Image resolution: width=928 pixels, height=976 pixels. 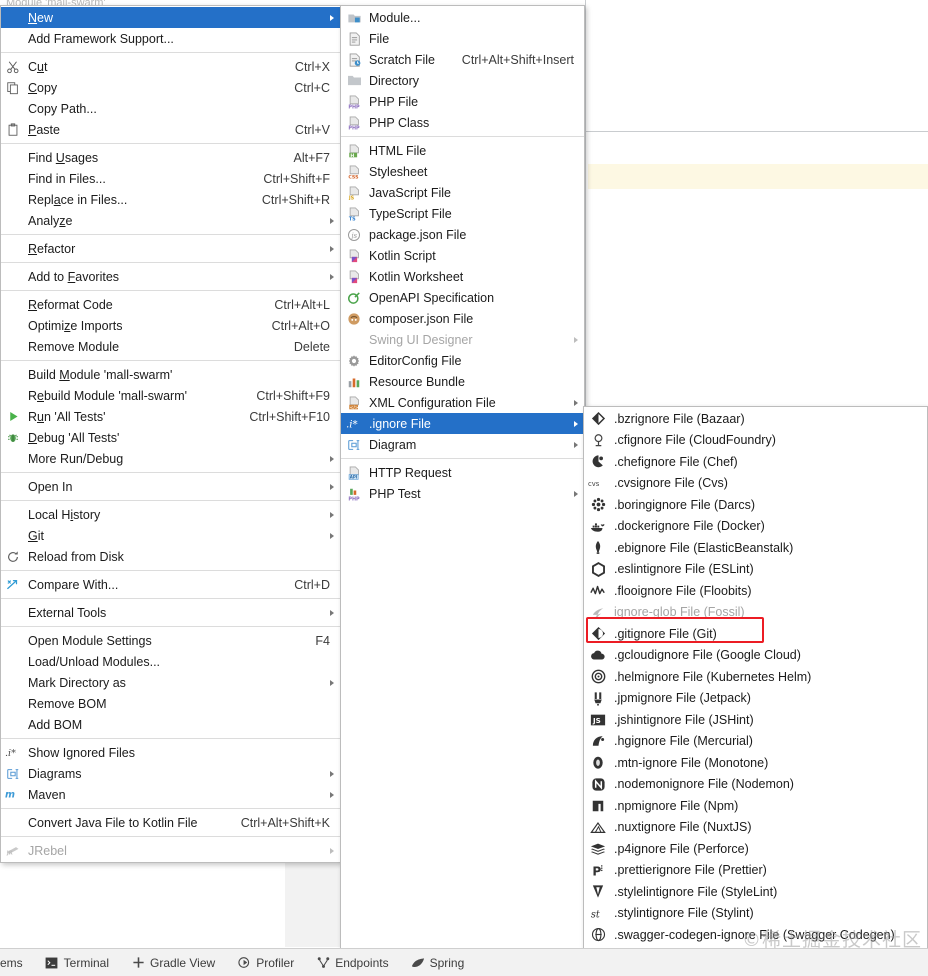 What do you see at coordinates (170, 325) in the screenshot?
I see `menu-item-optimize-imports: Optimize Imports Ctrl+Alt+O` at bounding box center [170, 325].